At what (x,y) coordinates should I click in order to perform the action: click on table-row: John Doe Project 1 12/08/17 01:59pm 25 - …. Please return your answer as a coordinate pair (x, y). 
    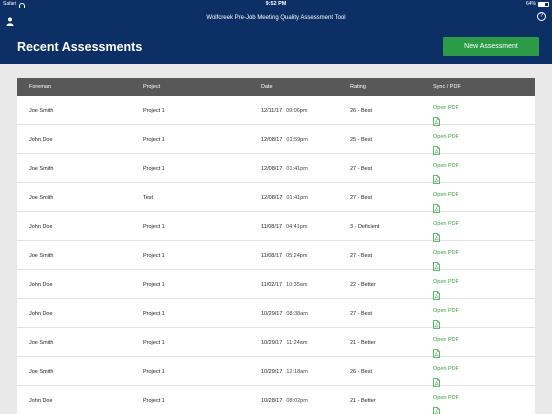
    Looking at the image, I should click on (276, 140).